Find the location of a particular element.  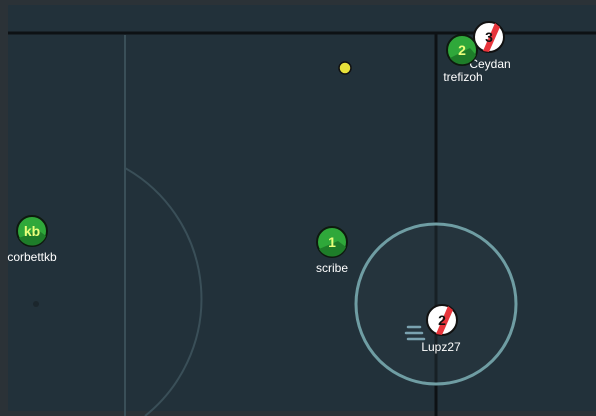

player-name-label: scribe is located at coordinates (332, 268).